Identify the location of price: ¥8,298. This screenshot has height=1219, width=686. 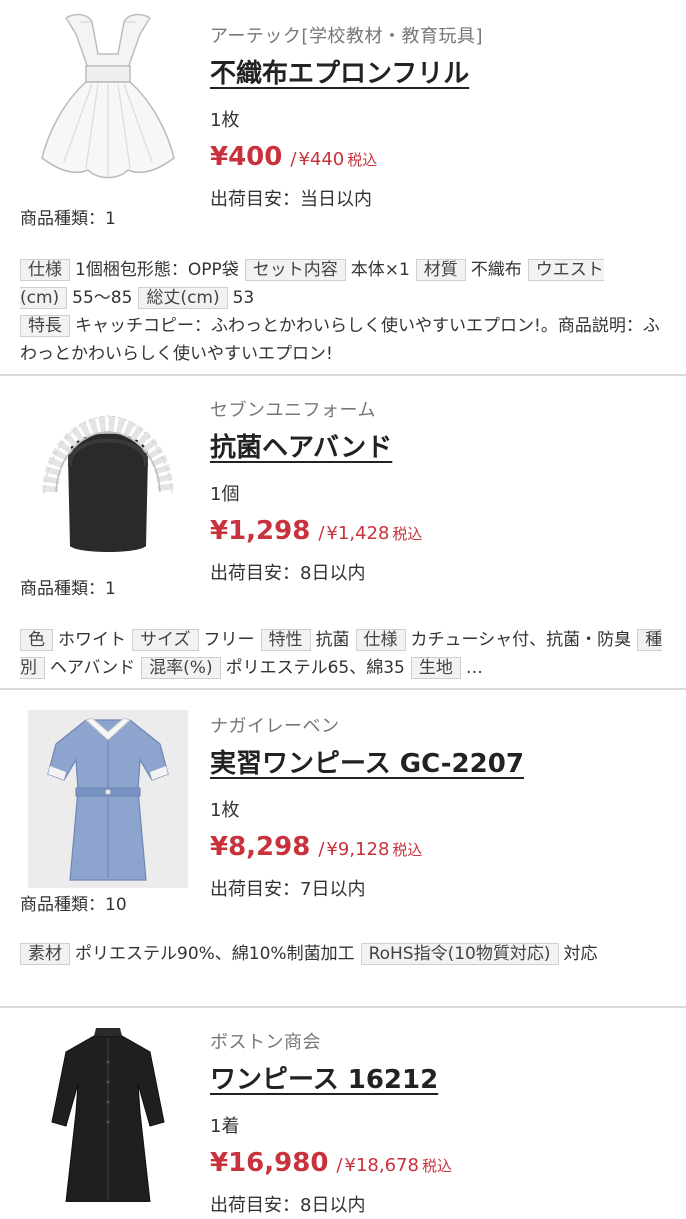
(260, 847).